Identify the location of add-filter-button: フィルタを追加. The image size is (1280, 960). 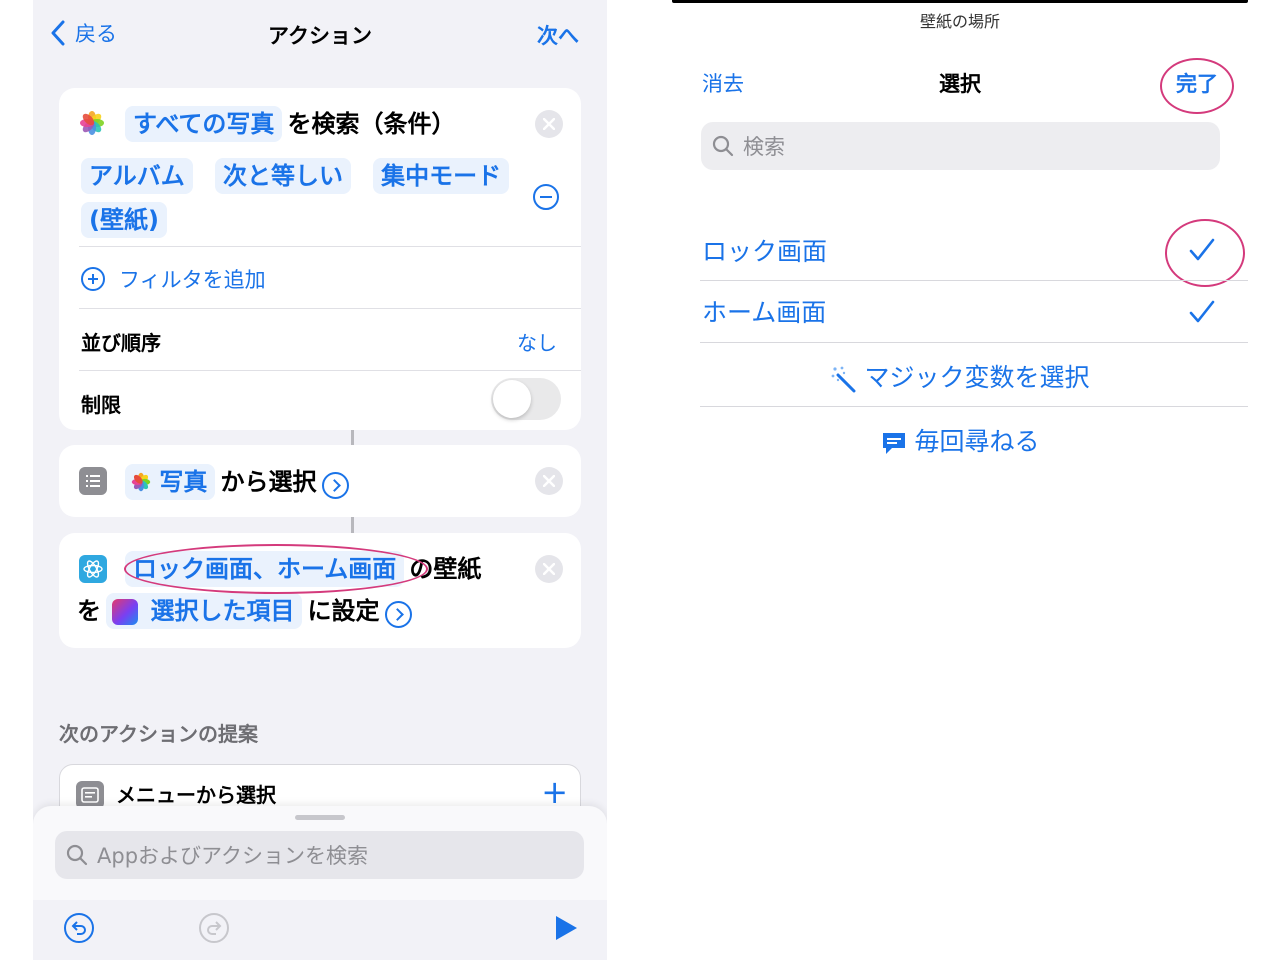
(173, 279).